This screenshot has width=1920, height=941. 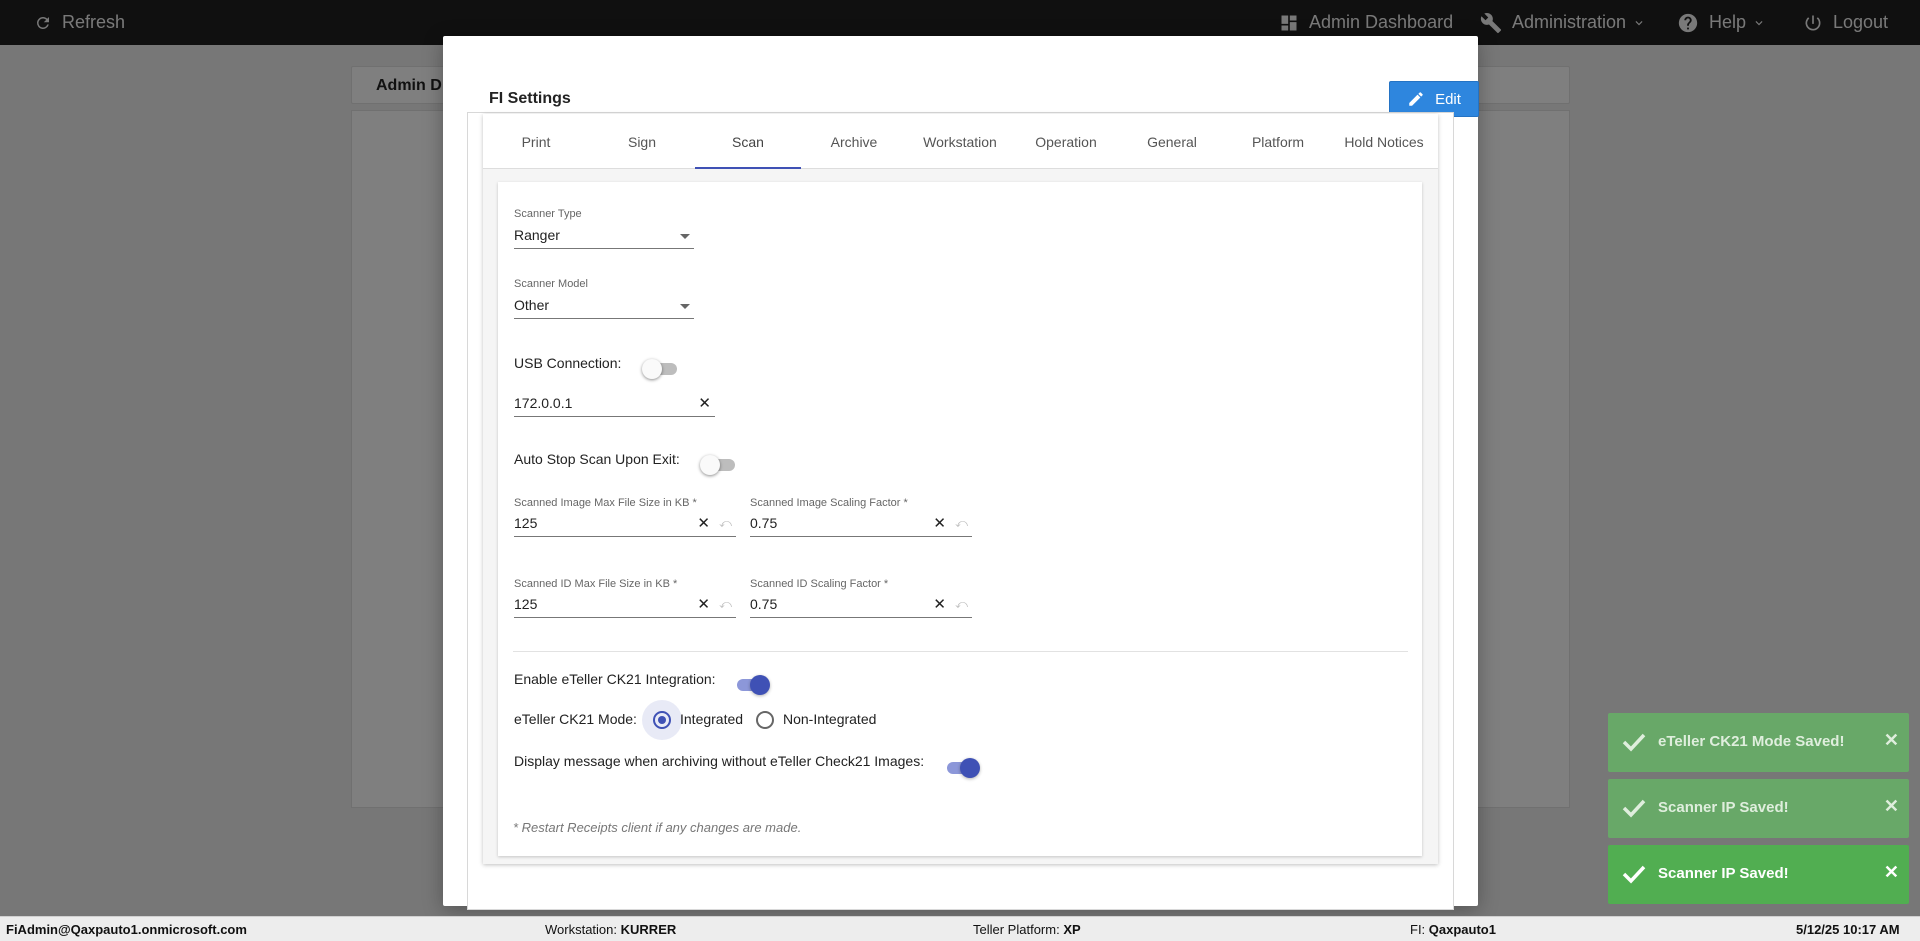 I want to click on image-max-size-label: Scanned Image Max File Size in KB *, so click(x=605, y=503).